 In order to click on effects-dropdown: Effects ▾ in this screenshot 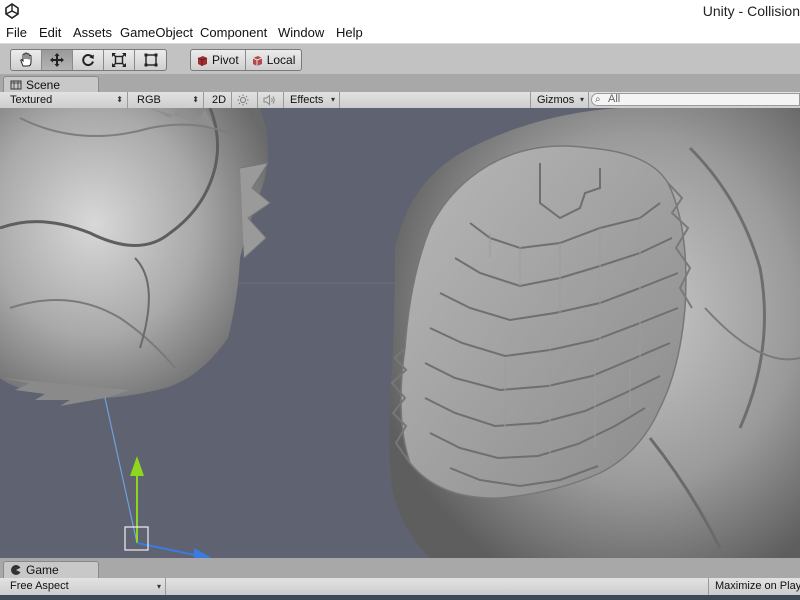, I will do `click(312, 100)`.